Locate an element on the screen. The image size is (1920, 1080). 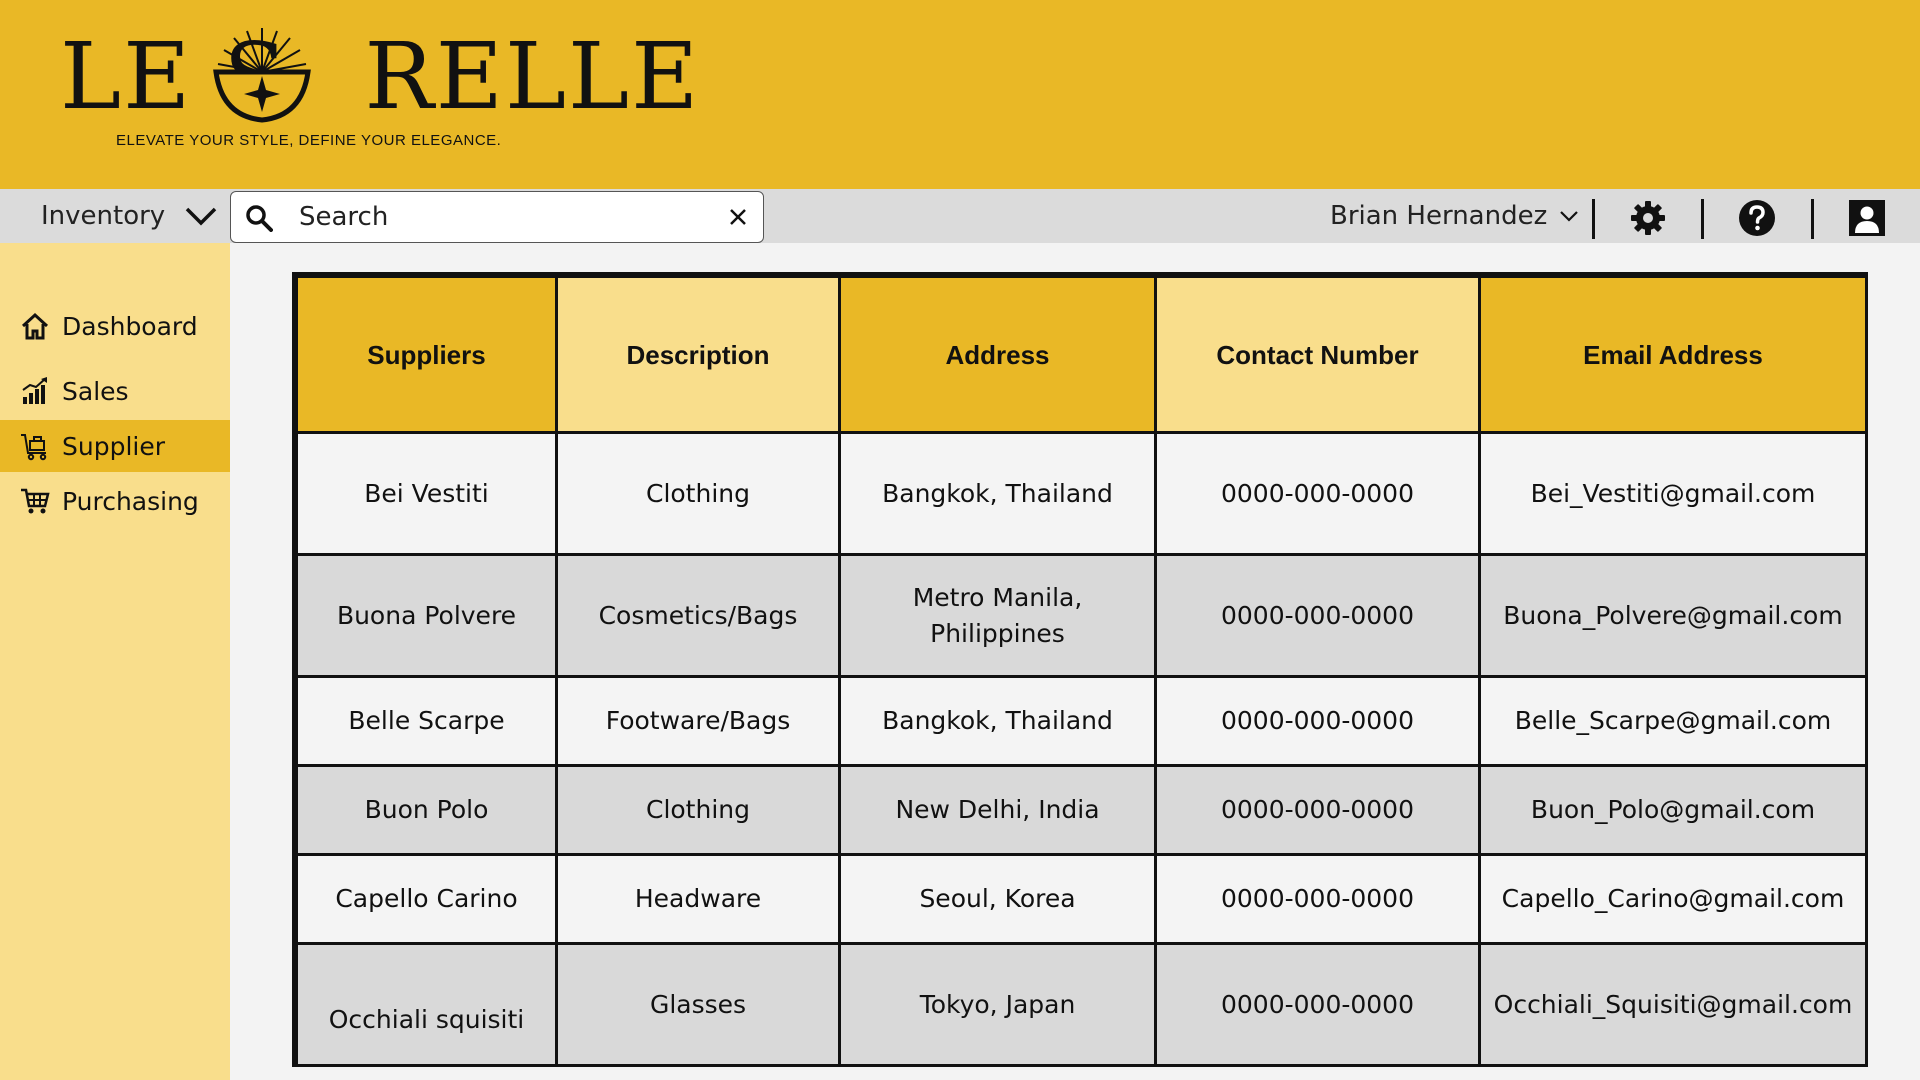
email-cell: Buona_Polvere@gmail.com is located at coordinates (1673, 615).